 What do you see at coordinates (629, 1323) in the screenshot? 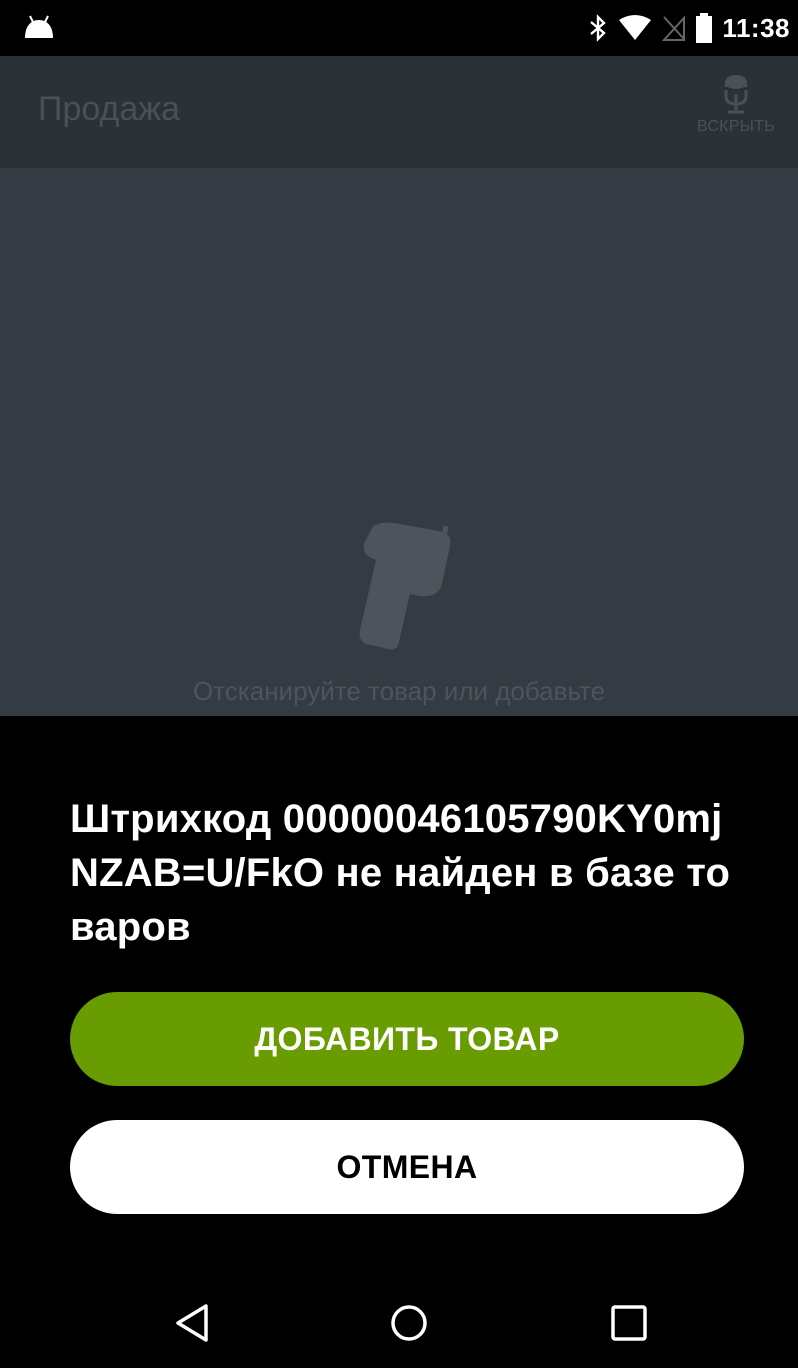
I see `recents-icon` at bounding box center [629, 1323].